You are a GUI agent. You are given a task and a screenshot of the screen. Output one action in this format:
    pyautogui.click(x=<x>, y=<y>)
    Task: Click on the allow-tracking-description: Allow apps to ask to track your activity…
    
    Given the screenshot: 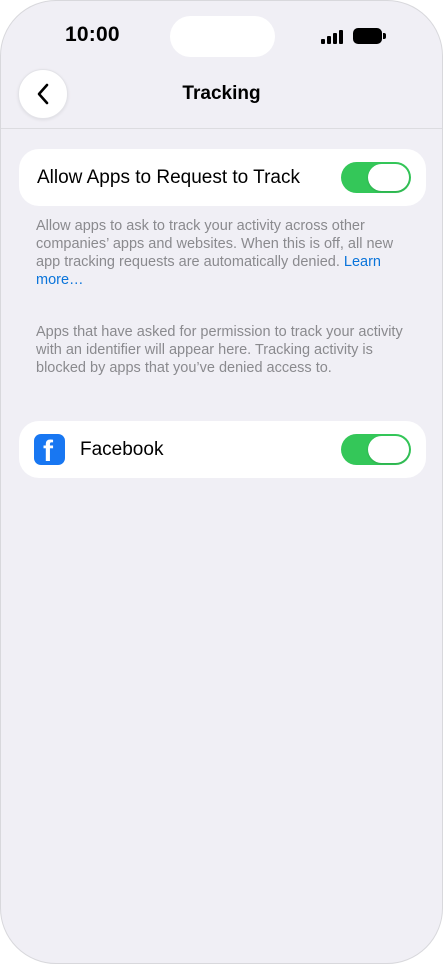 What is the action you would take?
    pyautogui.click(x=221, y=253)
    